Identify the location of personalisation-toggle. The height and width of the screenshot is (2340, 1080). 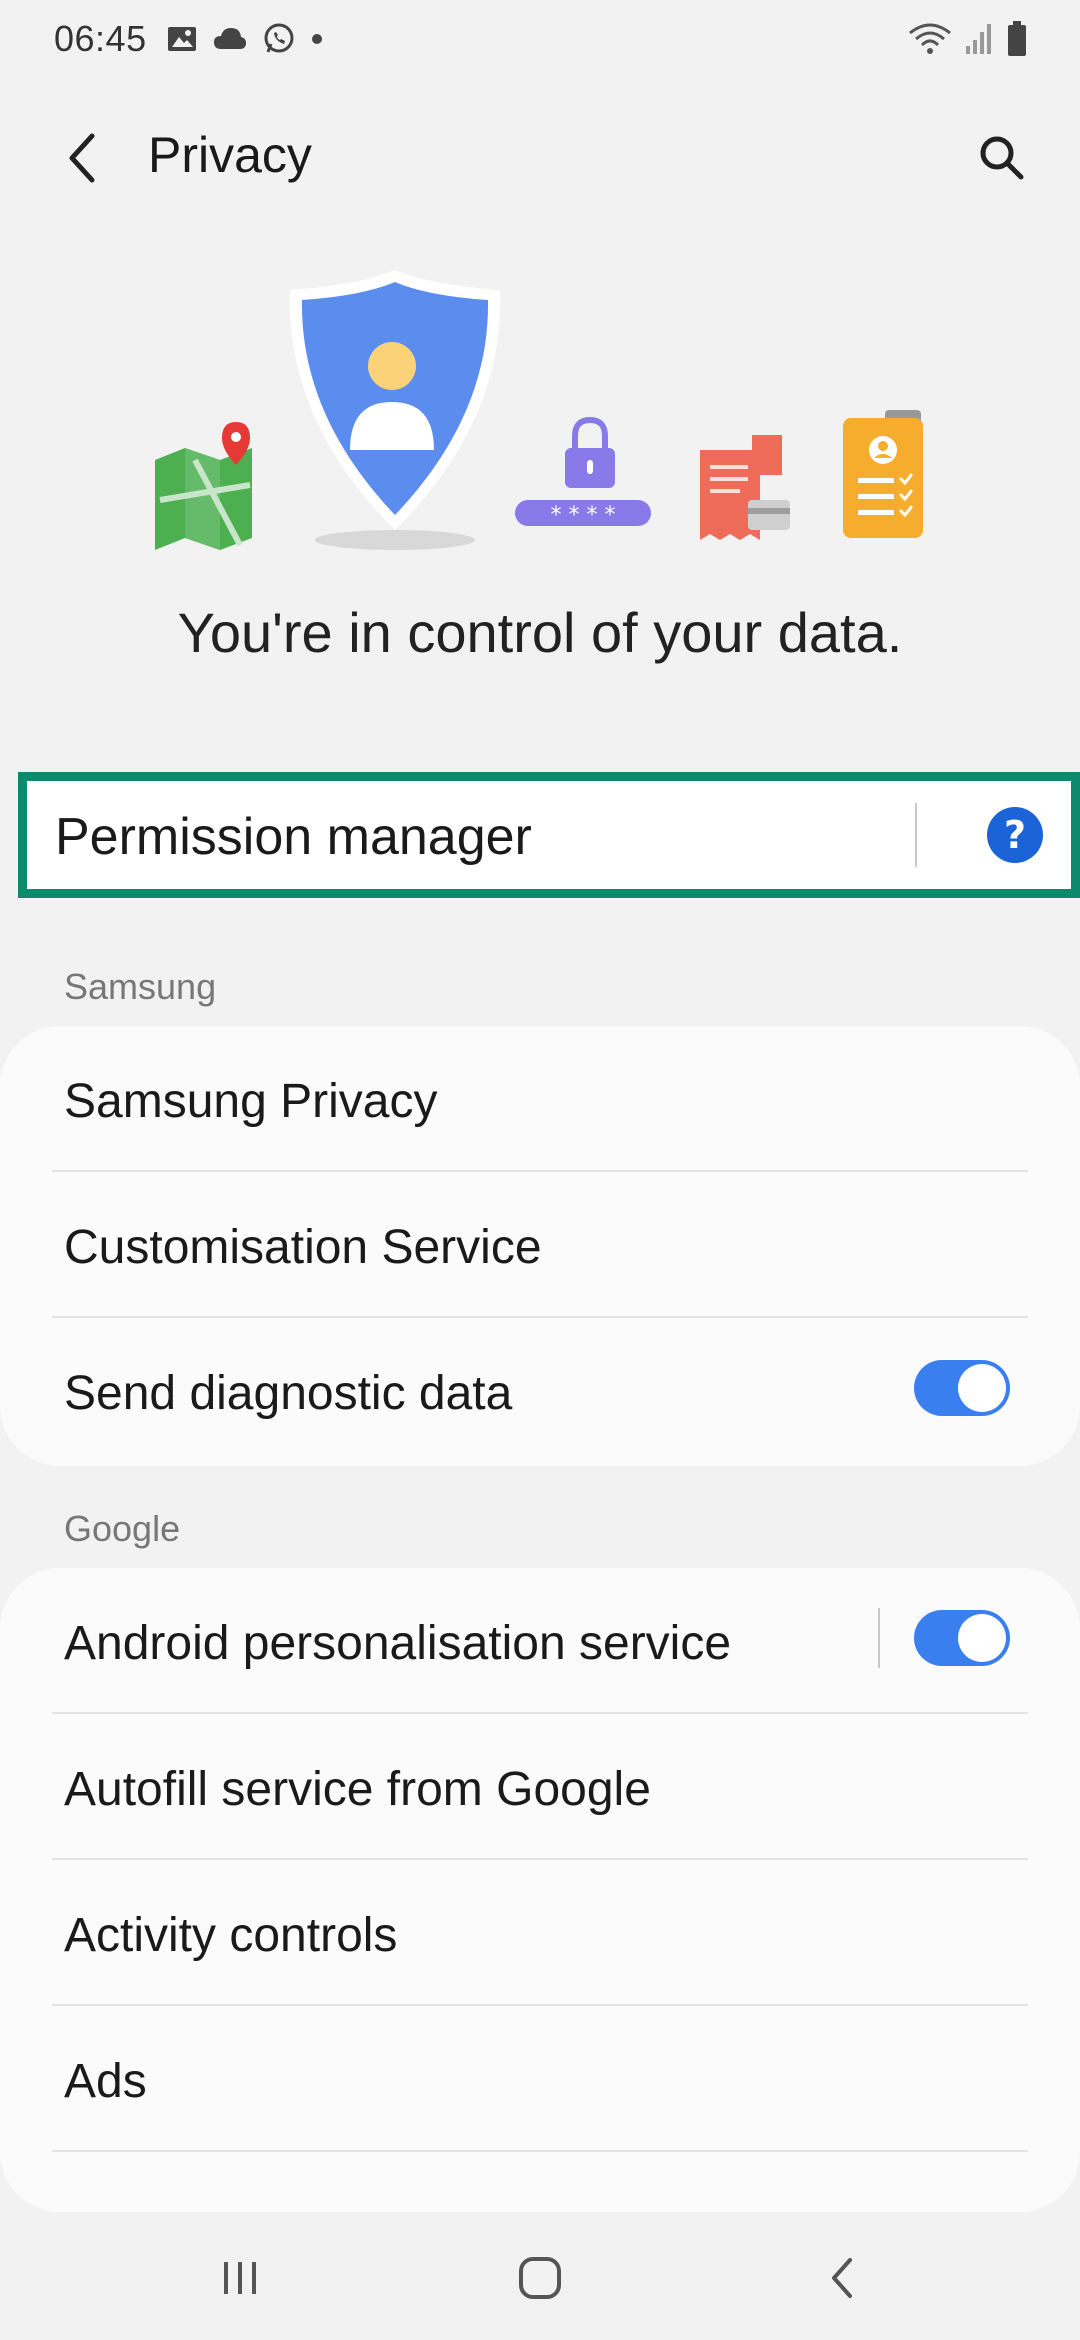
(962, 1638).